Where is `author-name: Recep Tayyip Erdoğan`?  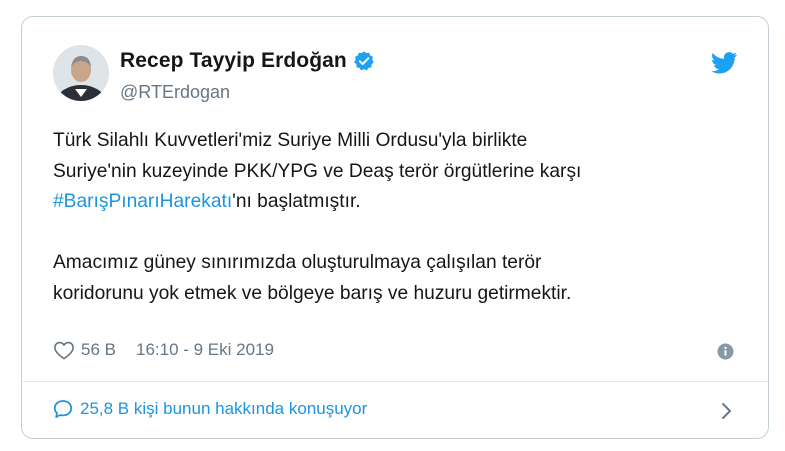 author-name: Recep Tayyip Erdoğan is located at coordinates (233, 61).